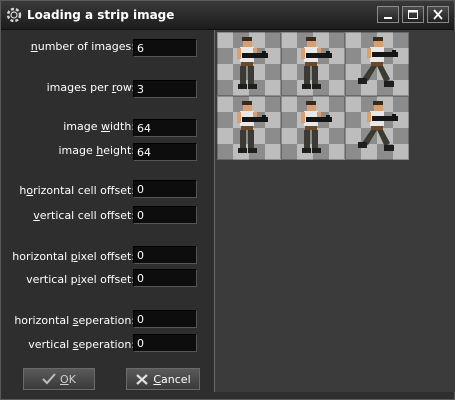  What do you see at coordinates (165, 215) in the screenshot?
I see `vertical-cell-offset-input` at bounding box center [165, 215].